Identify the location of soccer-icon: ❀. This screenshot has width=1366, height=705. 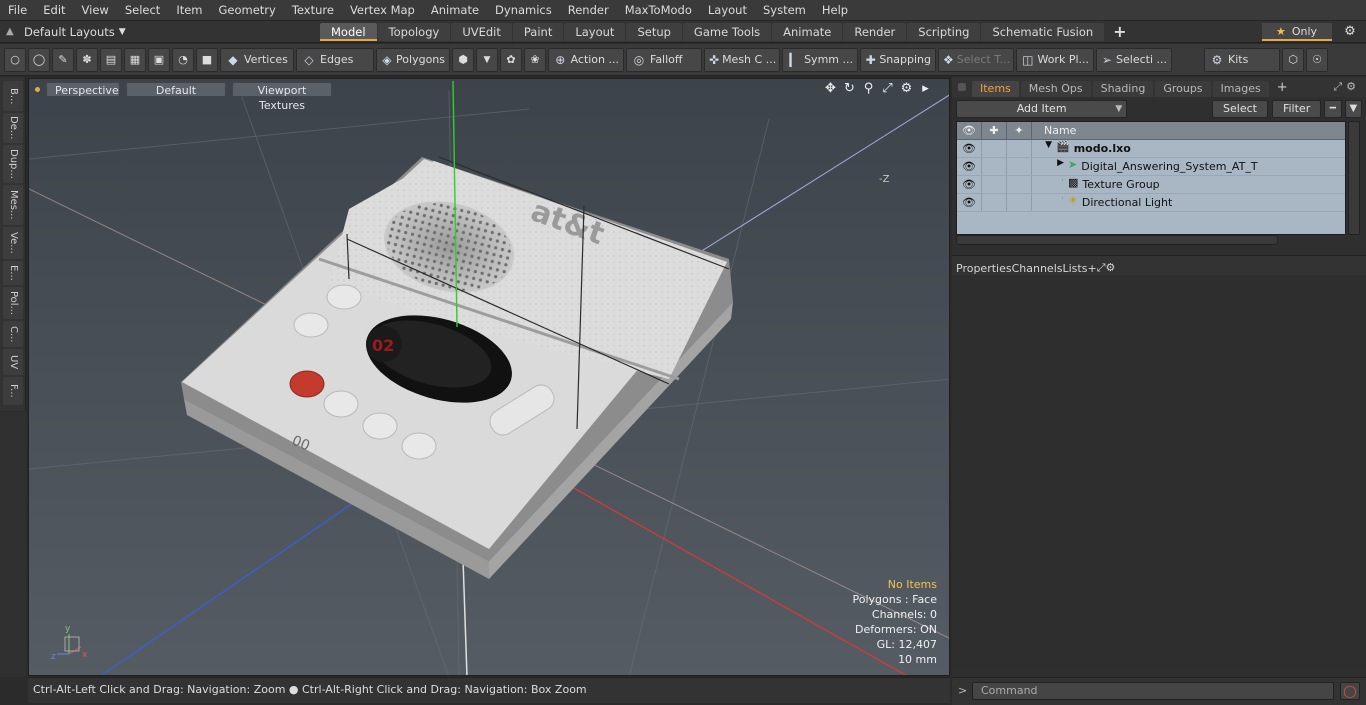
(535, 59).